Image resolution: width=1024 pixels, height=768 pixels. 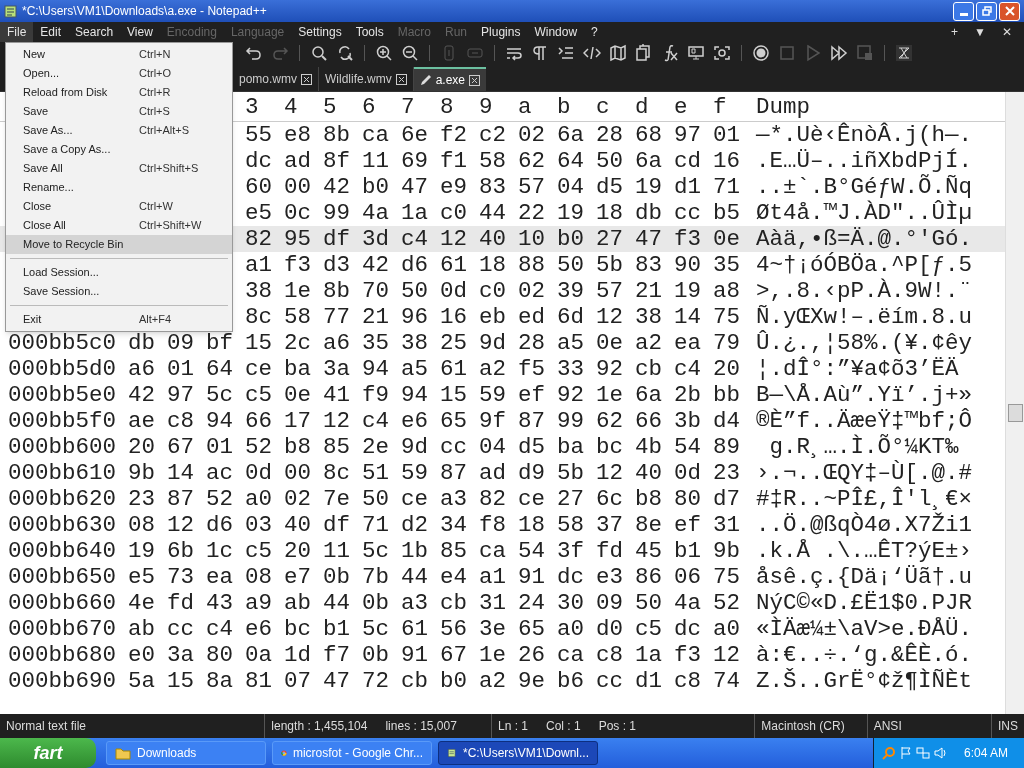 I want to click on menu-item: Search, so click(x=94, y=32).